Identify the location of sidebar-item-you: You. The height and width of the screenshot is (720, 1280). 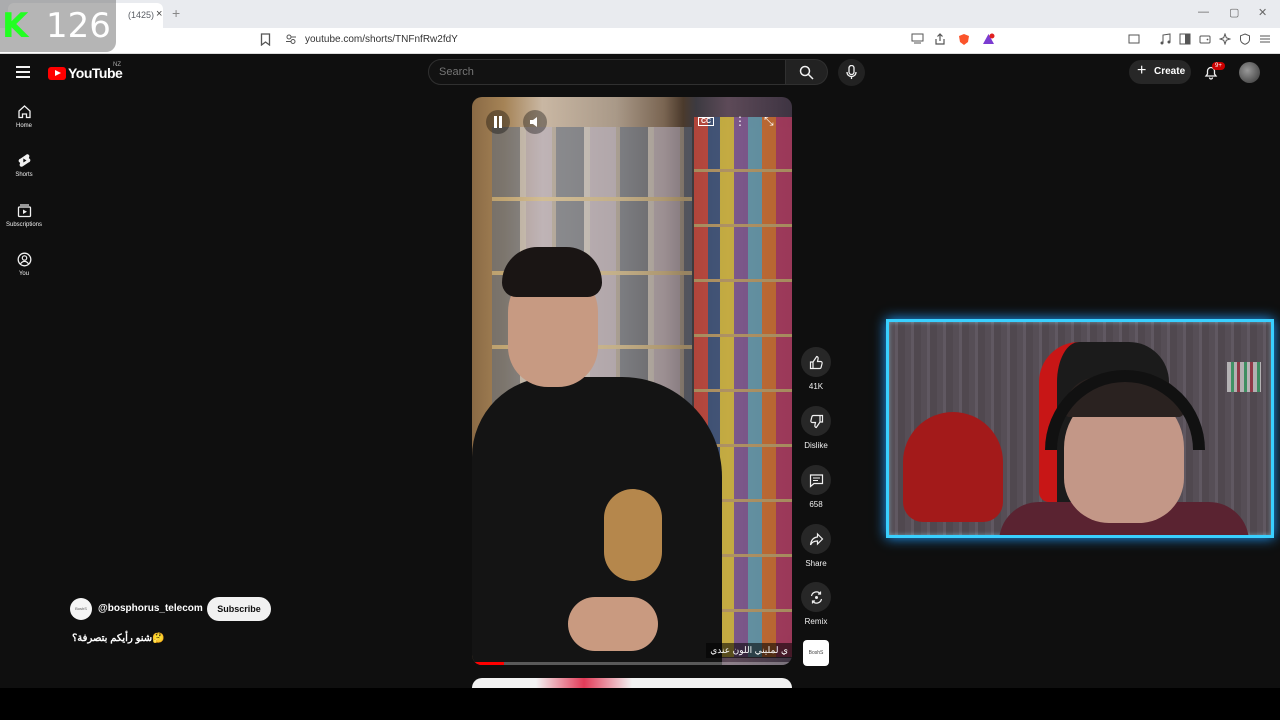
(24, 272).